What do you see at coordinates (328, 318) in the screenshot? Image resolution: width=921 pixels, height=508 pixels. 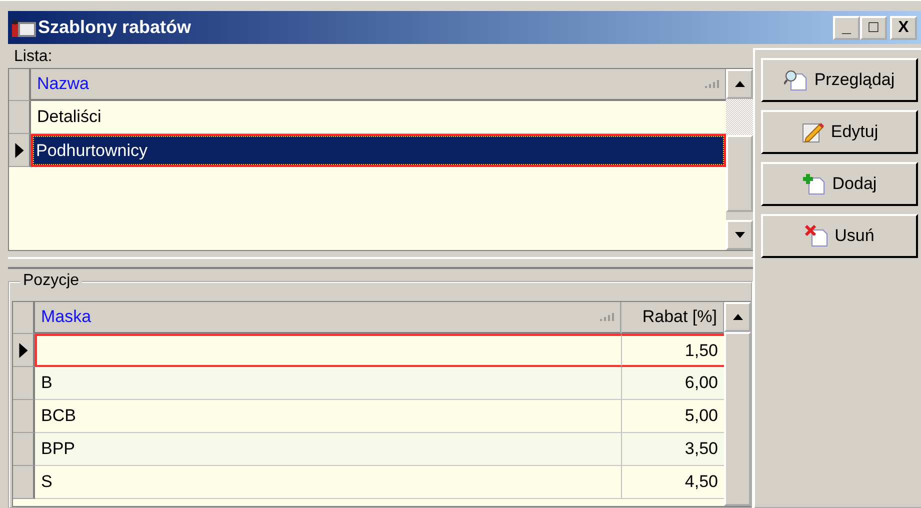 I see `column-header: Maska` at bounding box center [328, 318].